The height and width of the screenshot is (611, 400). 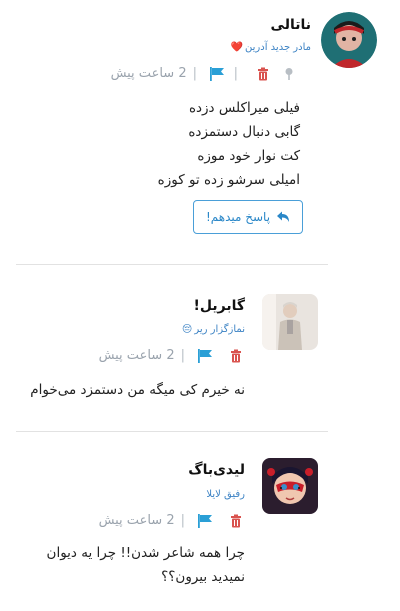 What do you see at coordinates (219, 306) in the screenshot?
I see `comment-author: گابریل!` at bounding box center [219, 306].